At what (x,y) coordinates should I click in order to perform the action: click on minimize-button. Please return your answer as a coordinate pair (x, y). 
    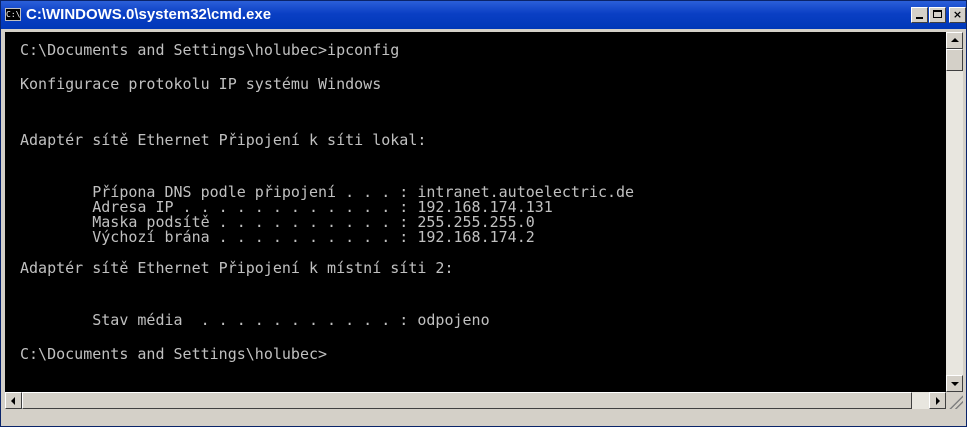
    Looking at the image, I should click on (919, 15).